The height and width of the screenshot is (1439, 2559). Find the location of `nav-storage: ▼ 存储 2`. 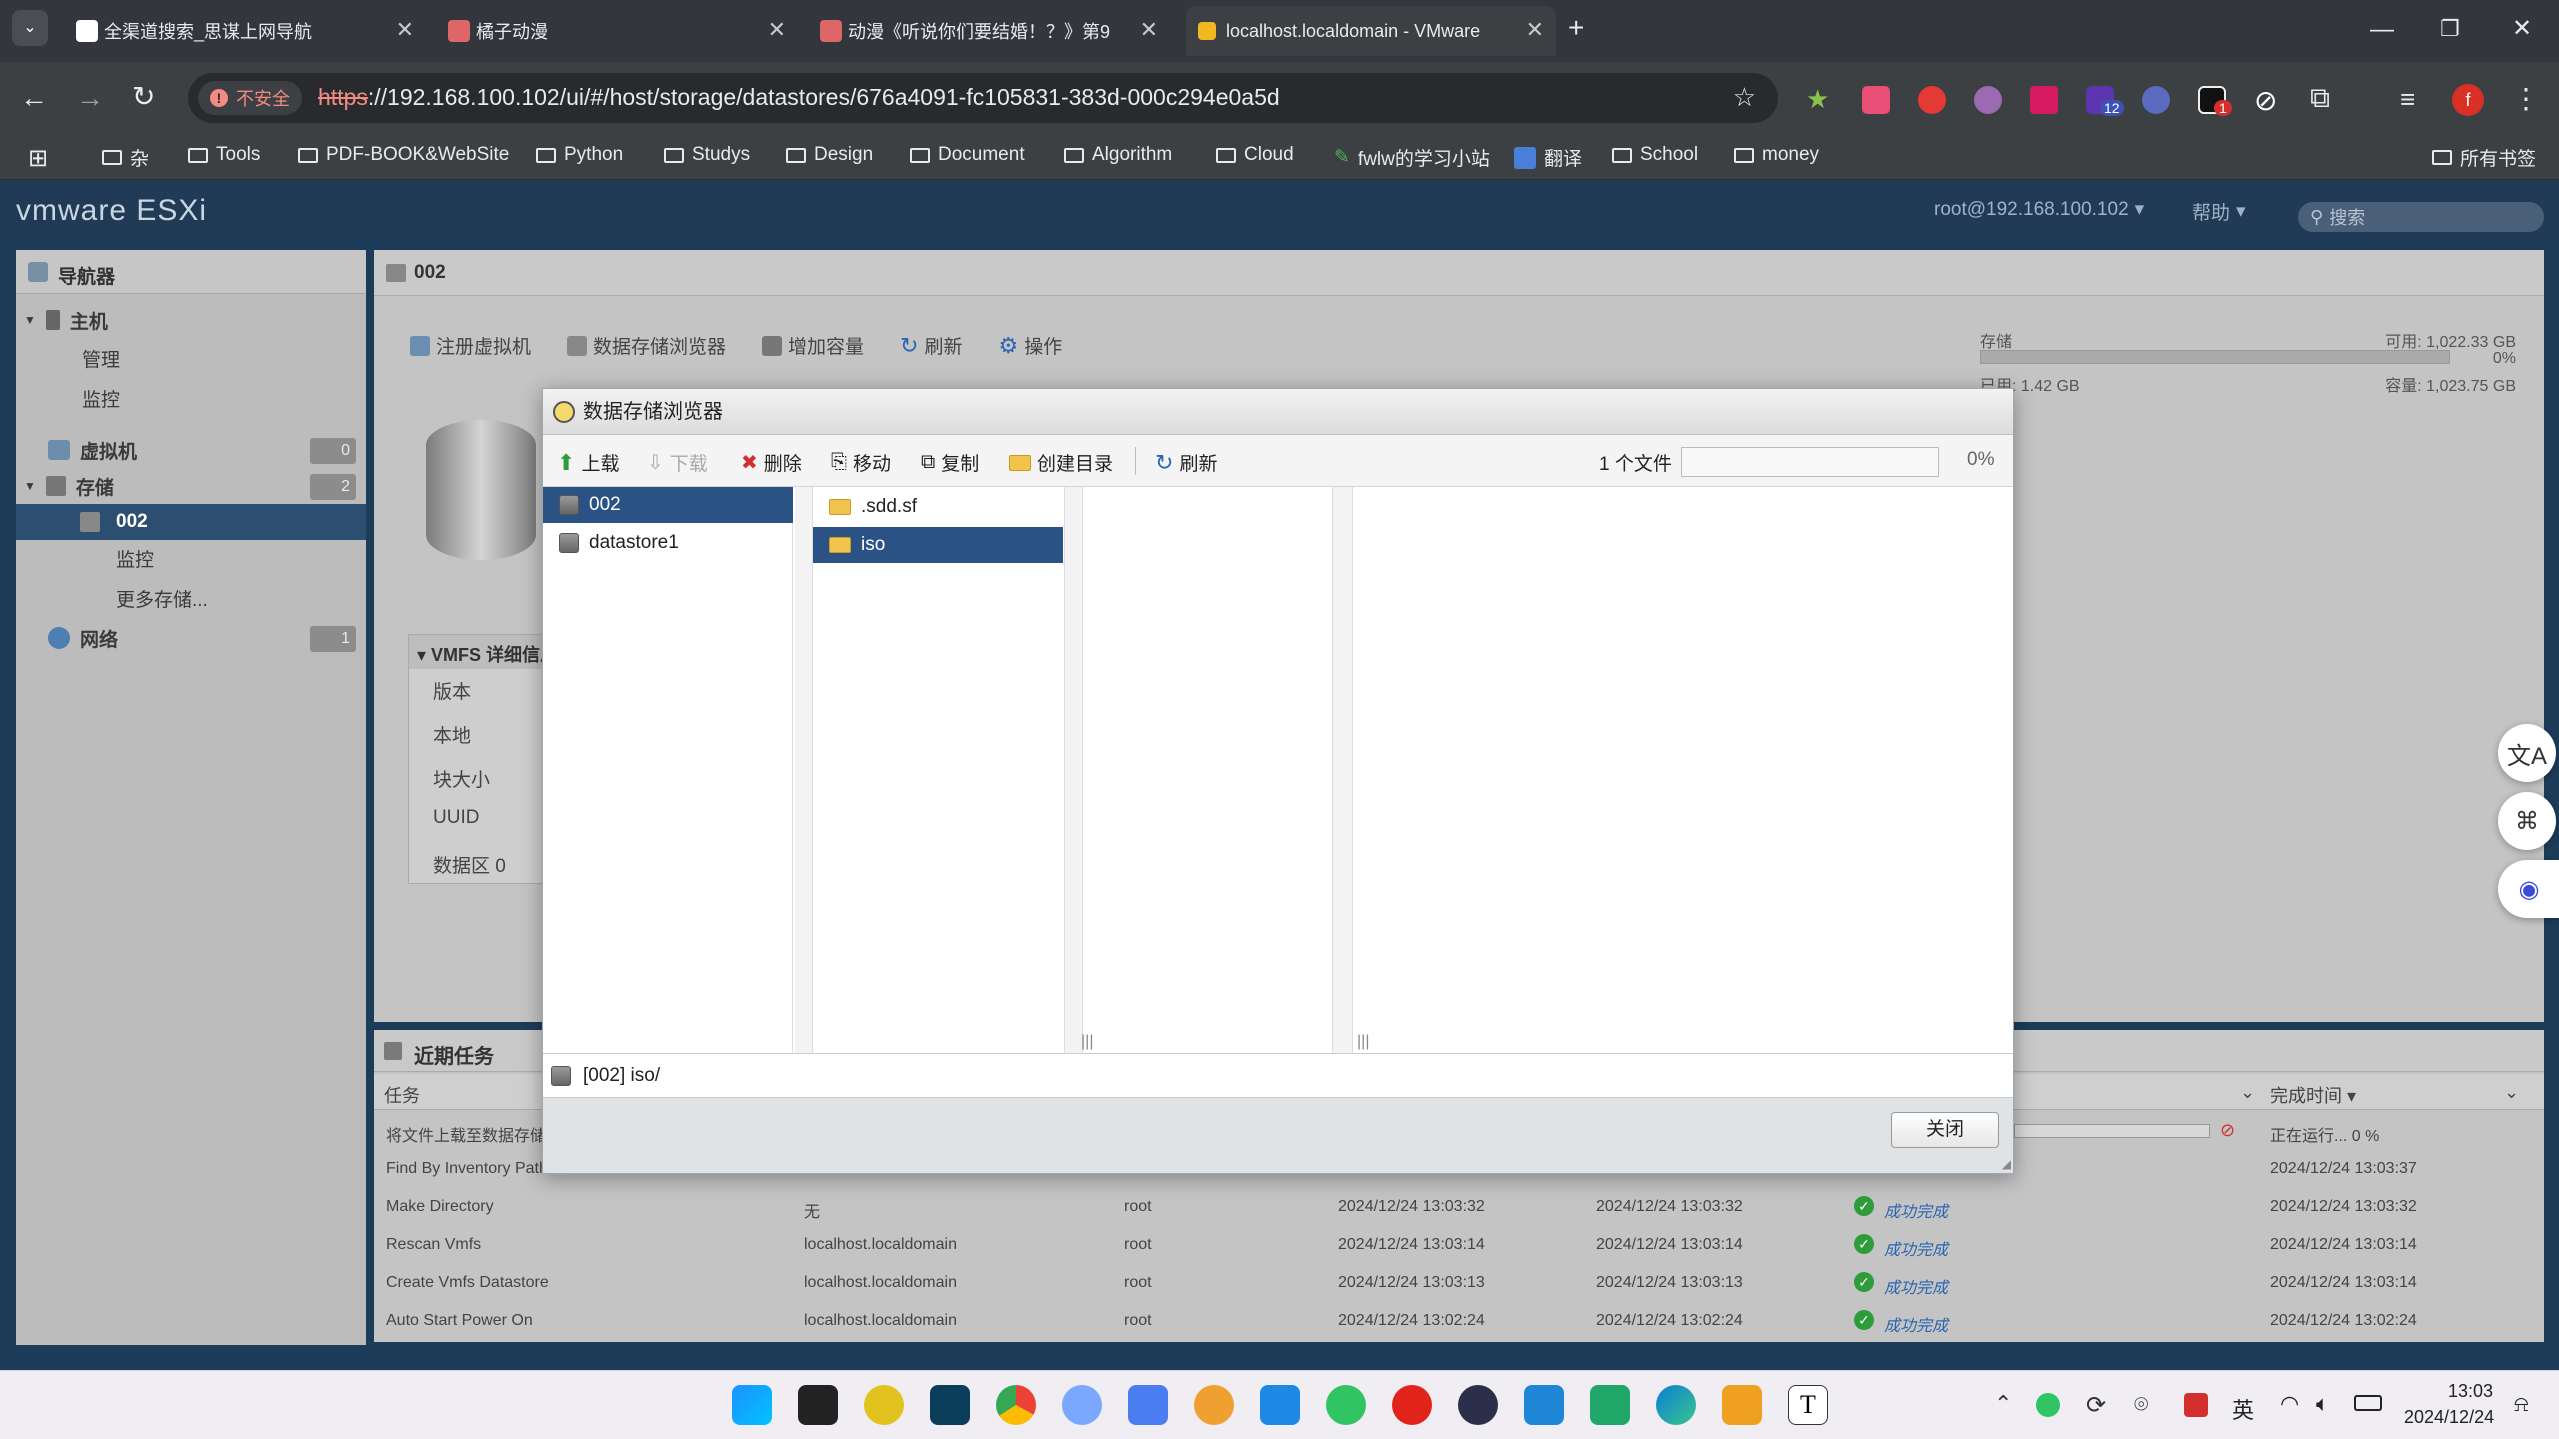

nav-storage: ▼ 存储 2 is located at coordinates (191, 486).